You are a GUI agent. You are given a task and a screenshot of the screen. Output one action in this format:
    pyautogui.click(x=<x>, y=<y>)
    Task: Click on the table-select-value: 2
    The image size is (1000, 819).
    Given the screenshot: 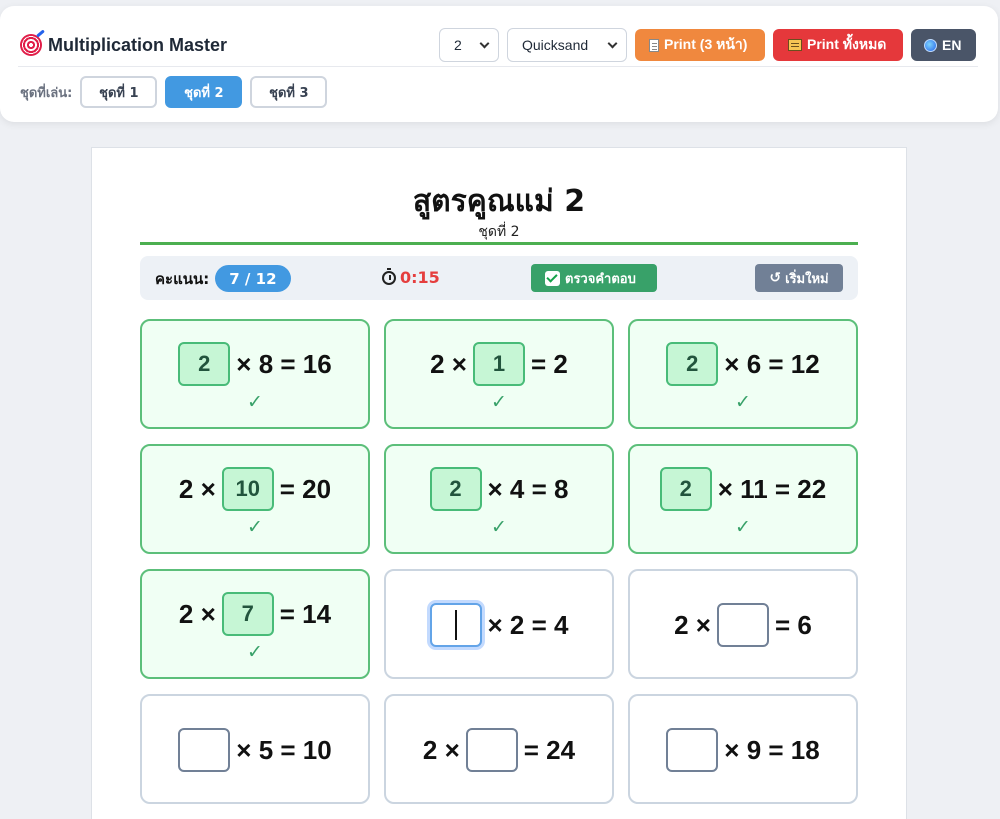 What is the action you would take?
    pyautogui.click(x=458, y=45)
    